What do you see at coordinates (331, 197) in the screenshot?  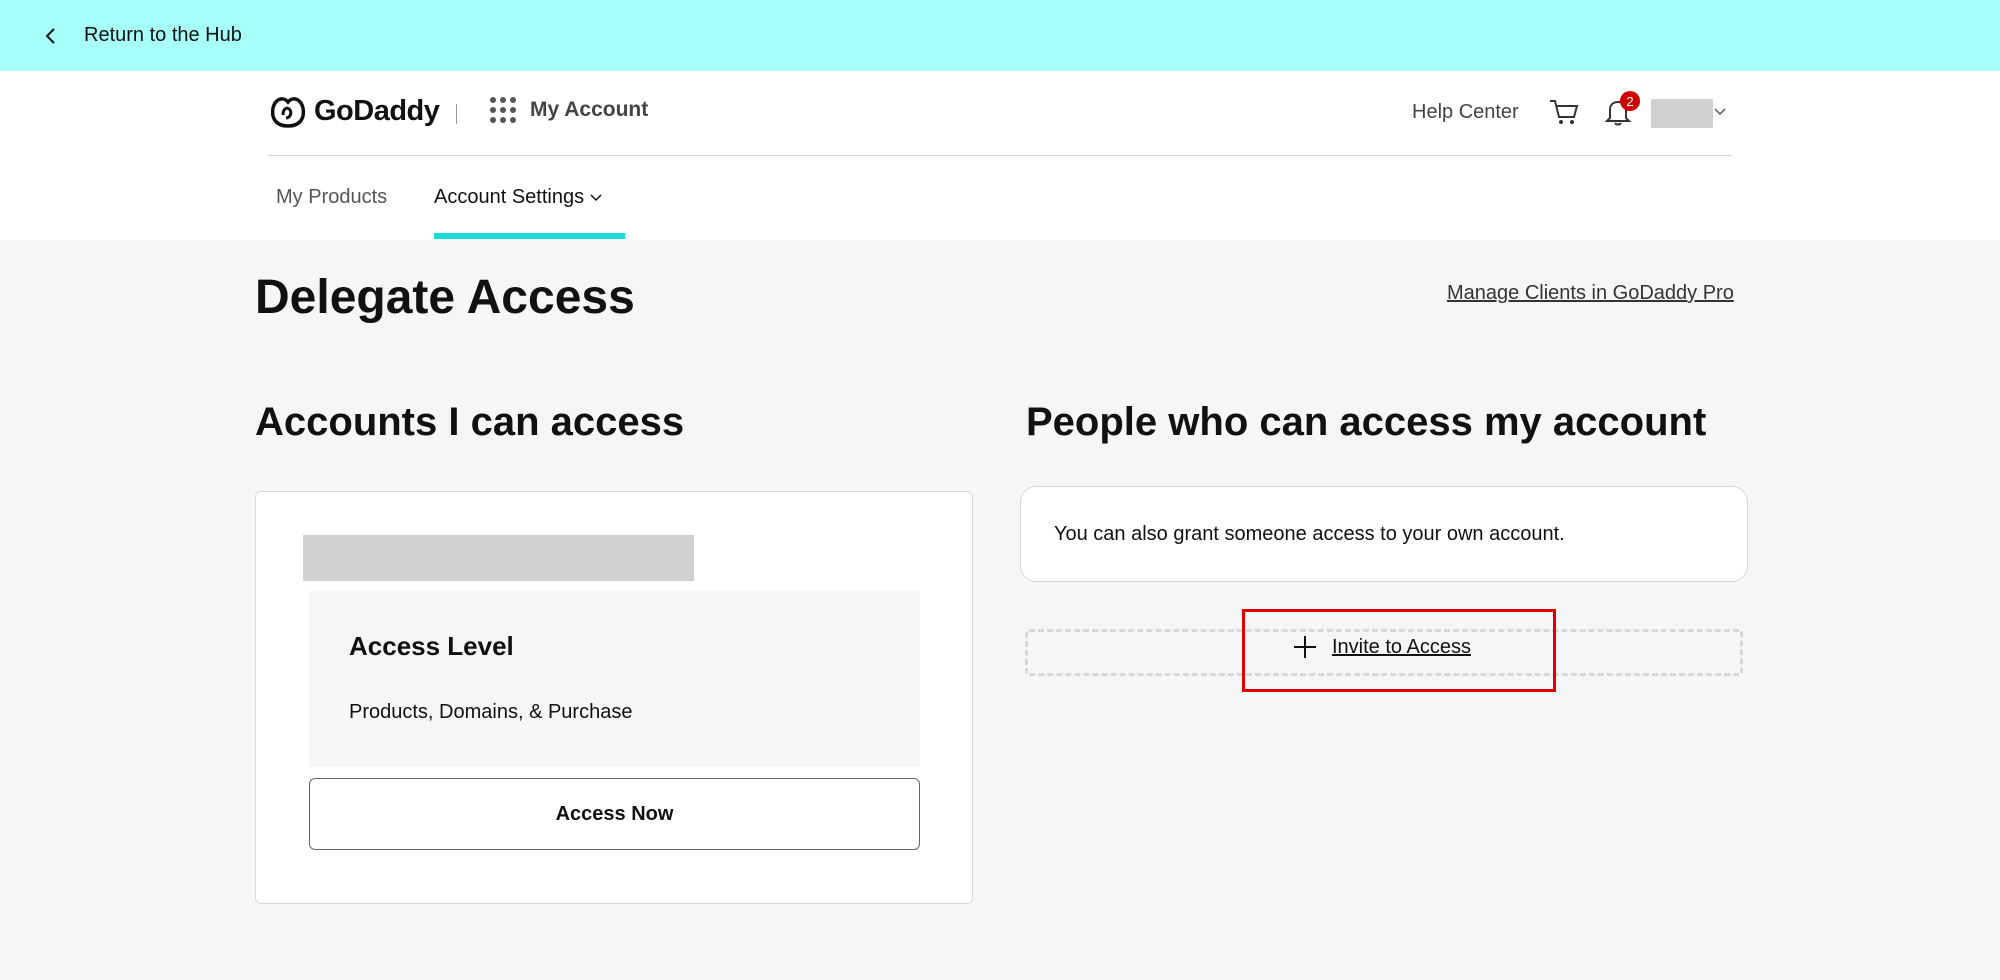 I see `tab-my-products: My Products` at bounding box center [331, 197].